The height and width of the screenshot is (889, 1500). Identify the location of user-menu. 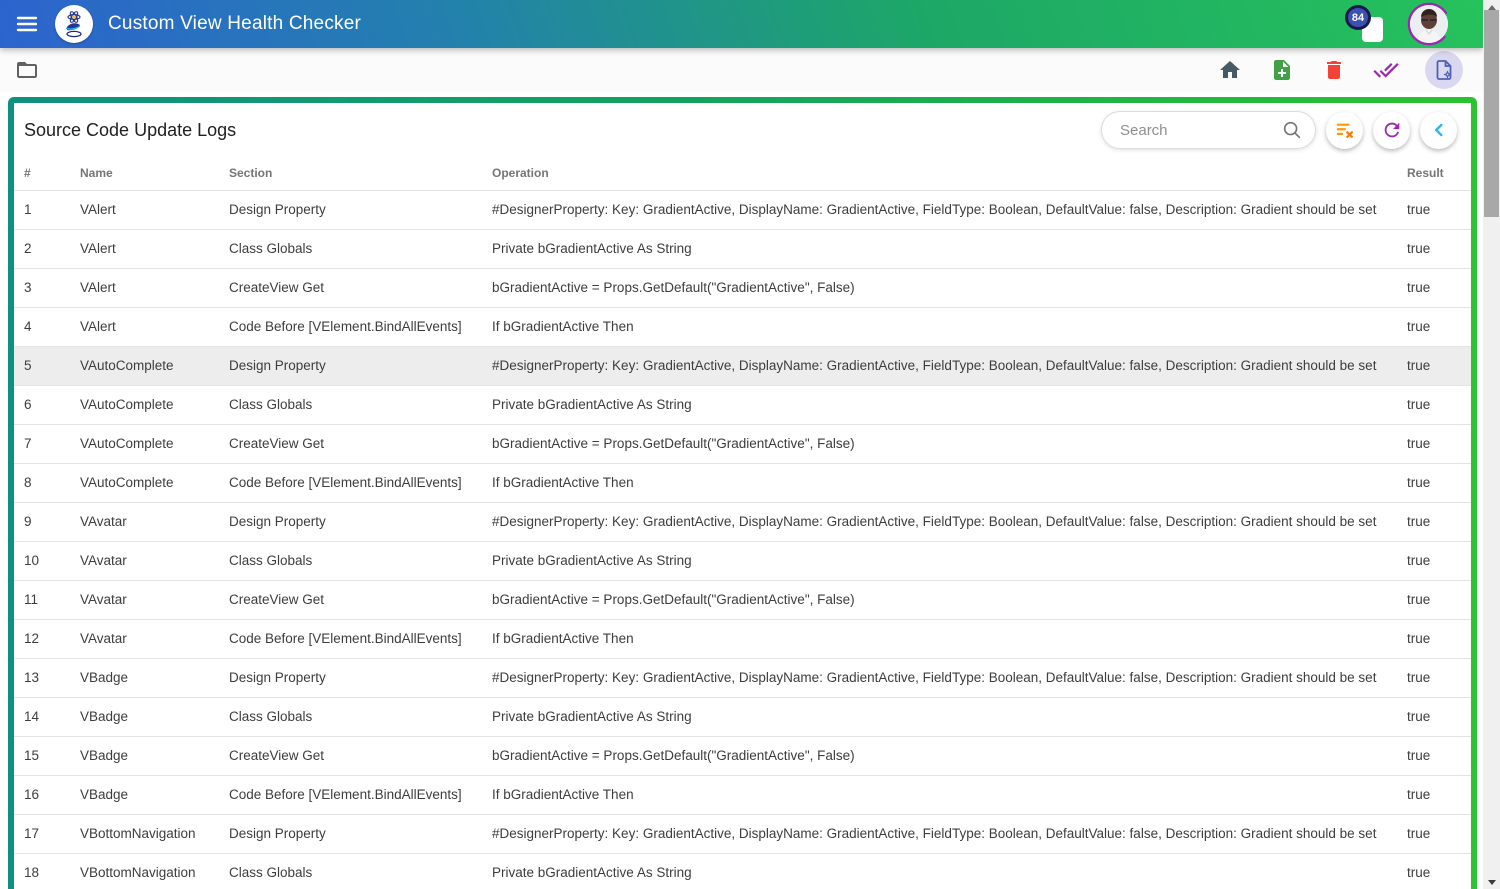
(1429, 24).